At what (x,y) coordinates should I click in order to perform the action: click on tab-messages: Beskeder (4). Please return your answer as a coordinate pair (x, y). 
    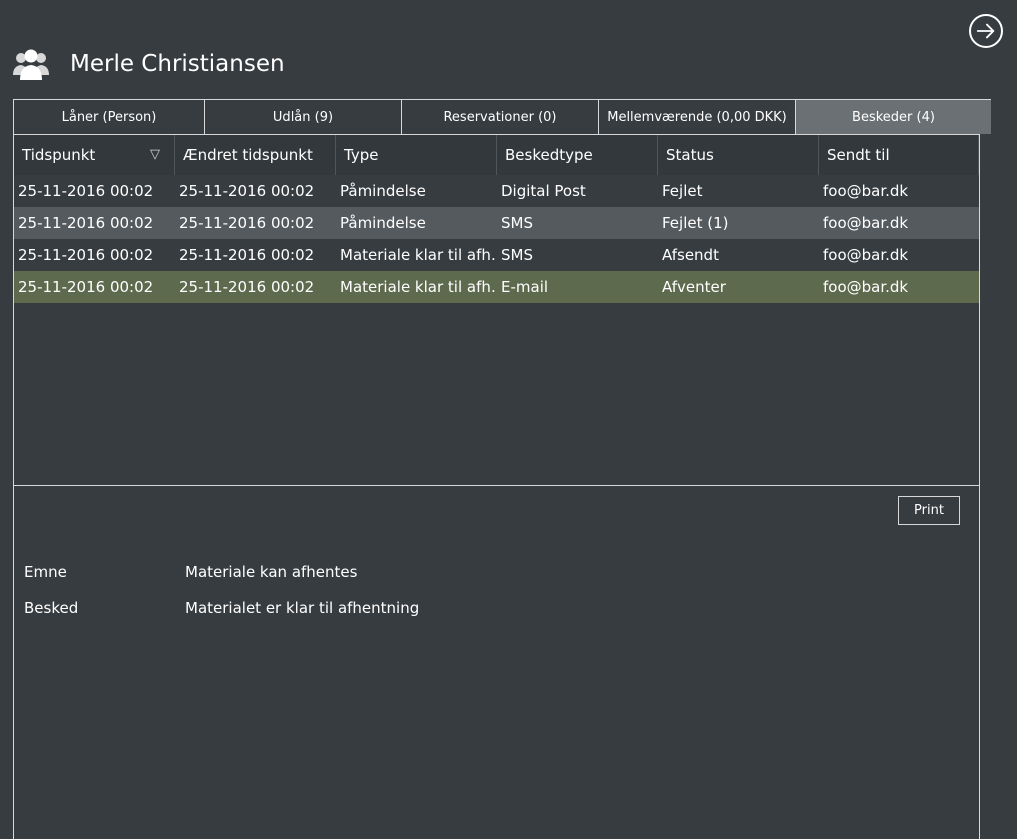
    Looking at the image, I should click on (893, 117).